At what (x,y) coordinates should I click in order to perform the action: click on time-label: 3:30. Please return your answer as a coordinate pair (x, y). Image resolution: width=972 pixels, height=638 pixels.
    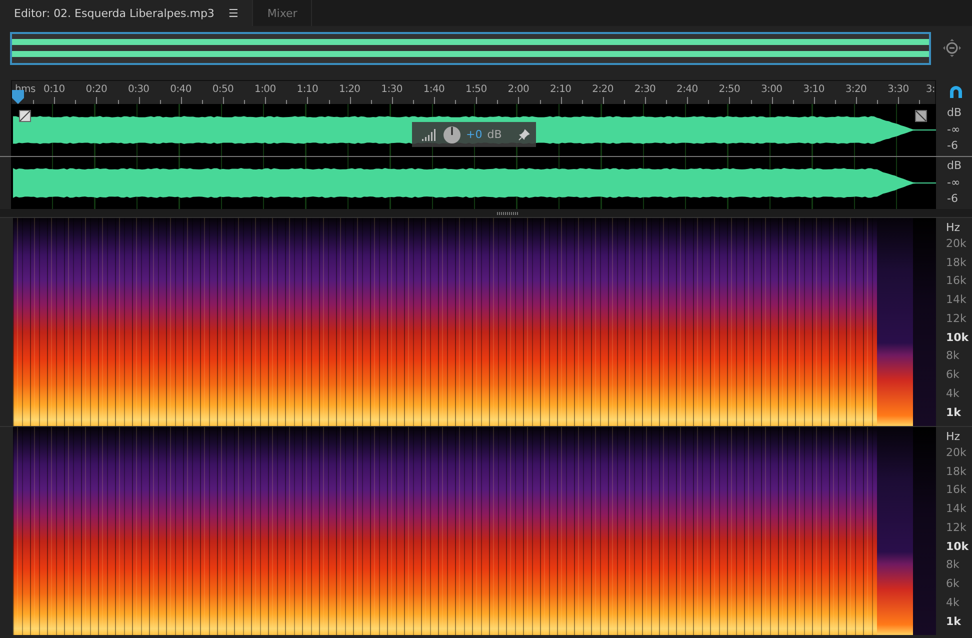
    Looking at the image, I should click on (898, 89).